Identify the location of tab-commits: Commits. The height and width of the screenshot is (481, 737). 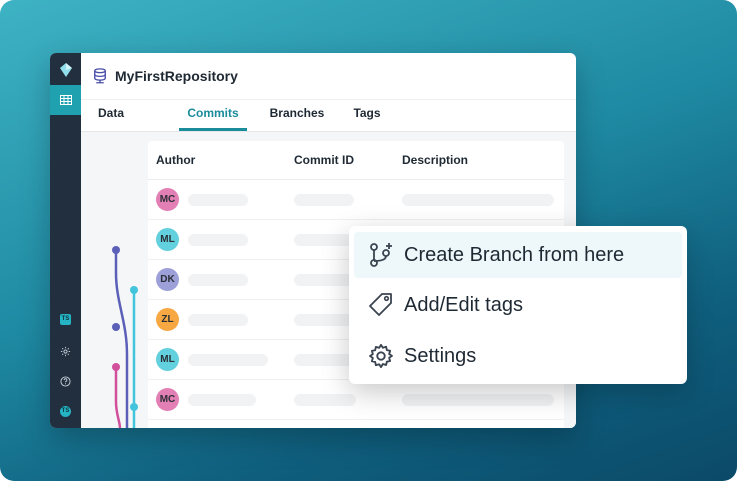
(213, 115).